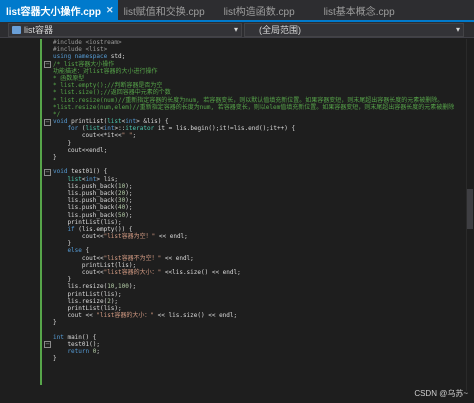 Image resolution: width=474 pixels, height=403 pixels. I want to click on scope-label: list容器, so click(38, 30).